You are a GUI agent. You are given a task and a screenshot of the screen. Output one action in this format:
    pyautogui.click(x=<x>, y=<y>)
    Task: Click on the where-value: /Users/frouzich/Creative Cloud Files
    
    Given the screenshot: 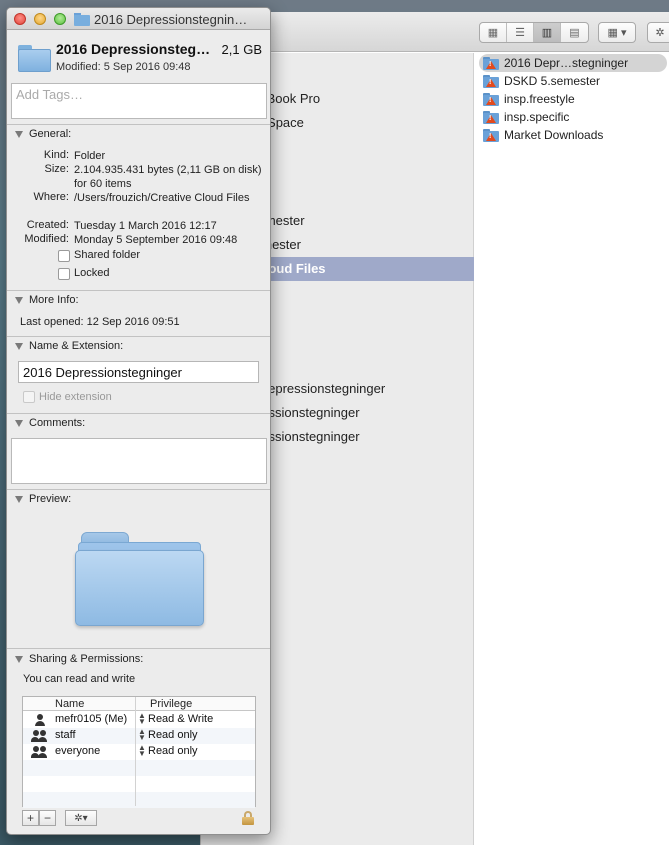 What is the action you would take?
    pyautogui.click(x=162, y=198)
    